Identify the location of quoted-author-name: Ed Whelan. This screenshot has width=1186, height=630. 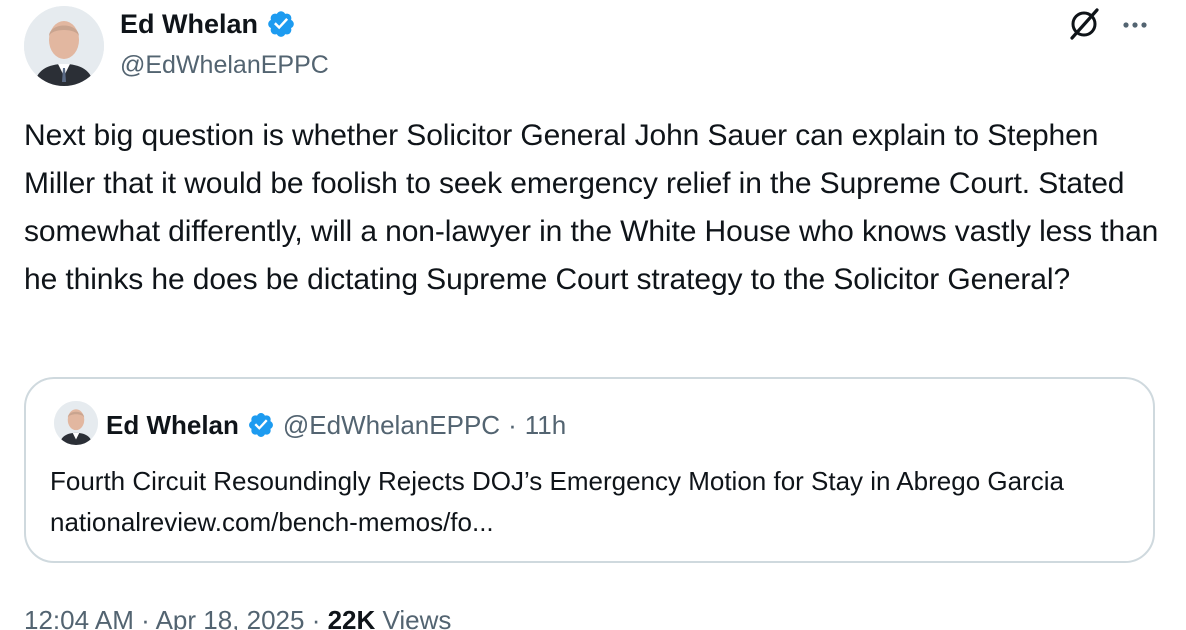
(172, 425).